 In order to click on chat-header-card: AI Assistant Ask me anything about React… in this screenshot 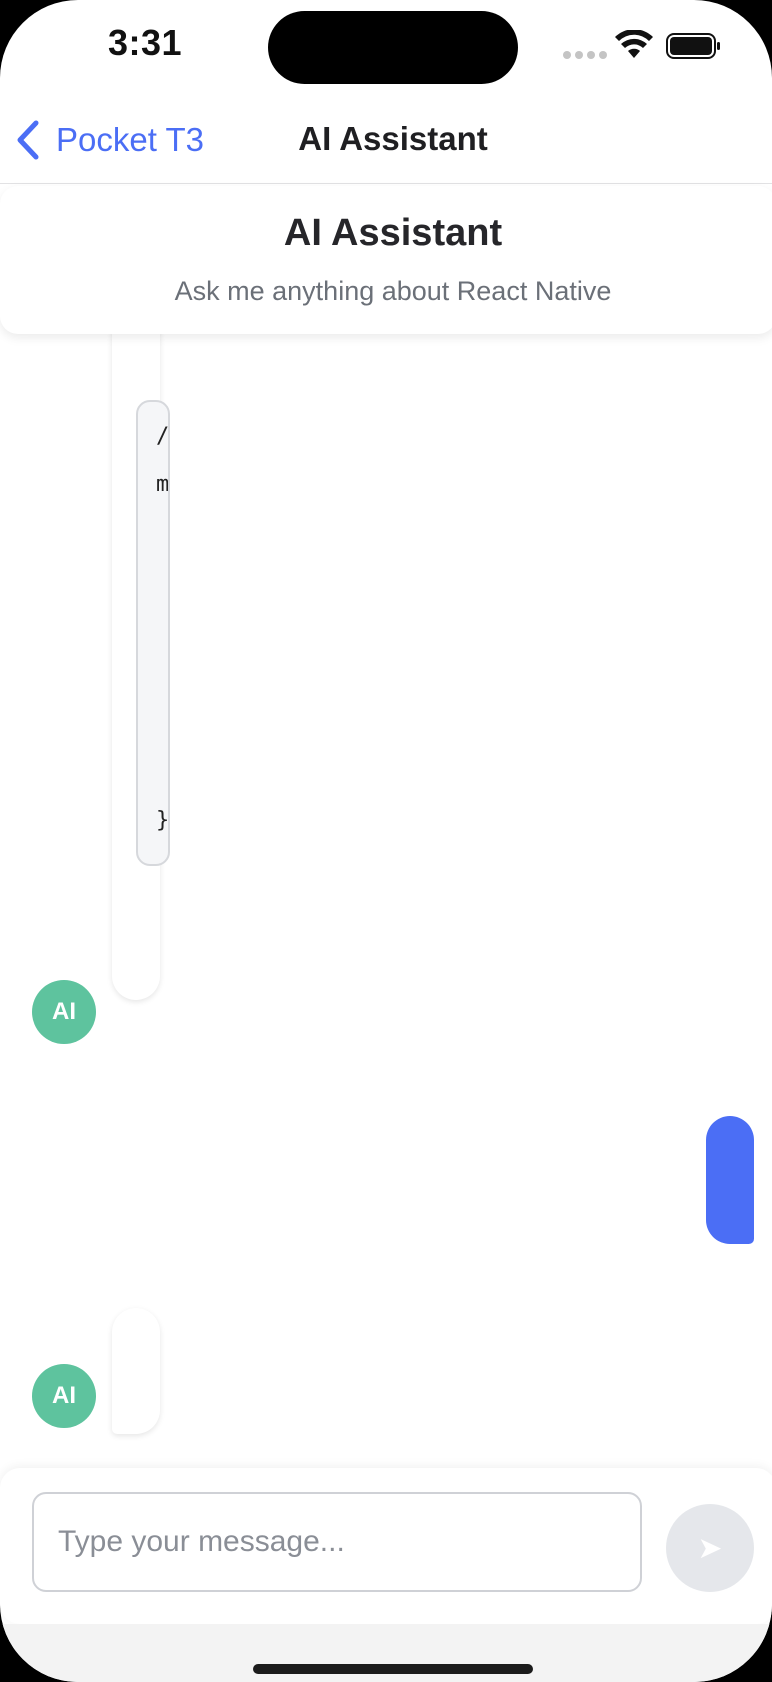, I will do `click(386, 260)`.